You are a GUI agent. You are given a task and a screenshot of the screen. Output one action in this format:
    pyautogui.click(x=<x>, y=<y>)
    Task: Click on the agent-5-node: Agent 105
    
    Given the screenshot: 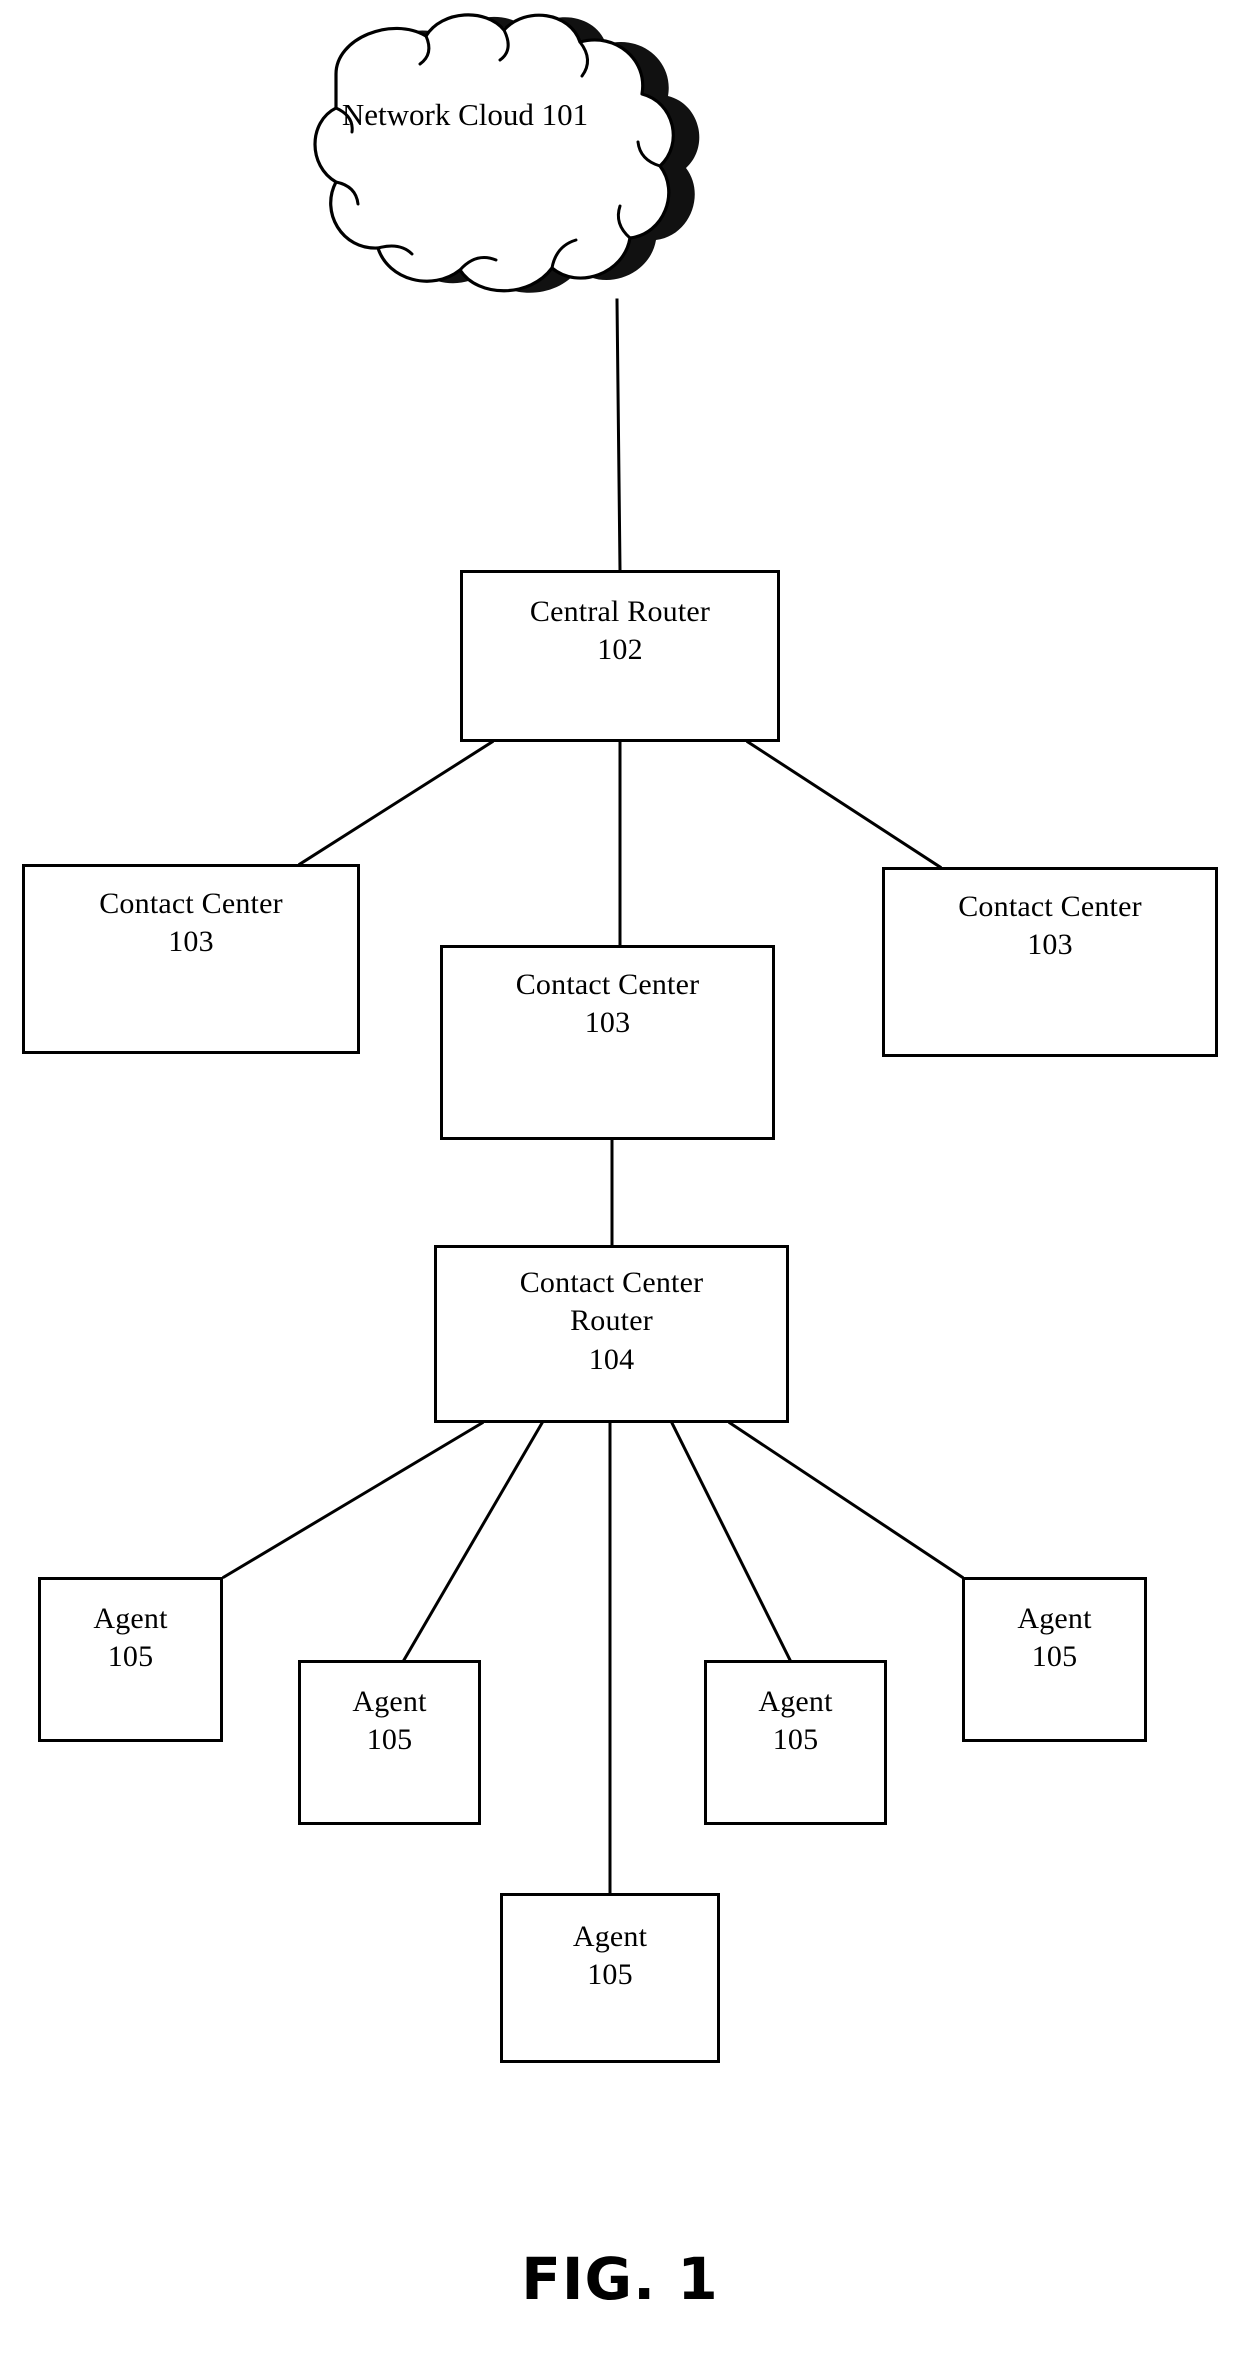 What is the action you would take?
    pyautogui.click(x=610, y=1978)
    